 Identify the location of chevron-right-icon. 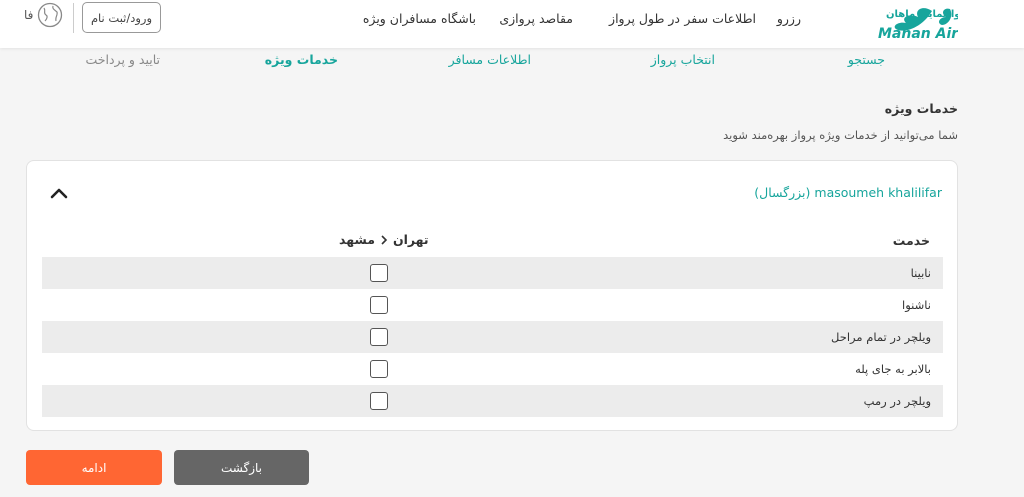
(384, 239).